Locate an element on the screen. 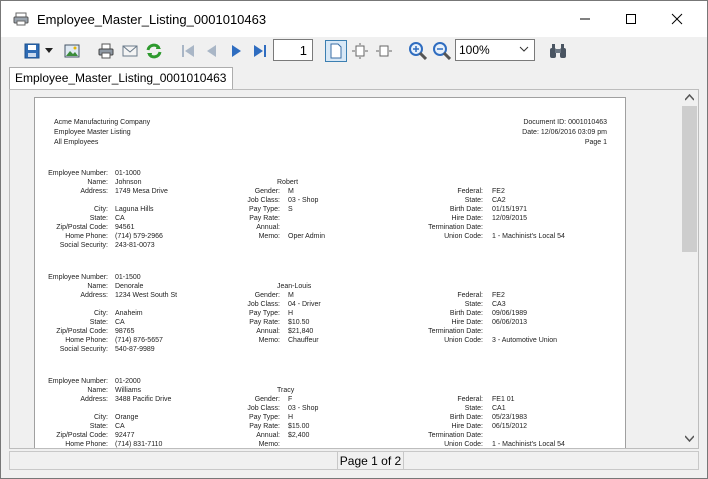 This screenshot has width=708, height=479. scroll-down-icon is located at coordinates (689, 438).